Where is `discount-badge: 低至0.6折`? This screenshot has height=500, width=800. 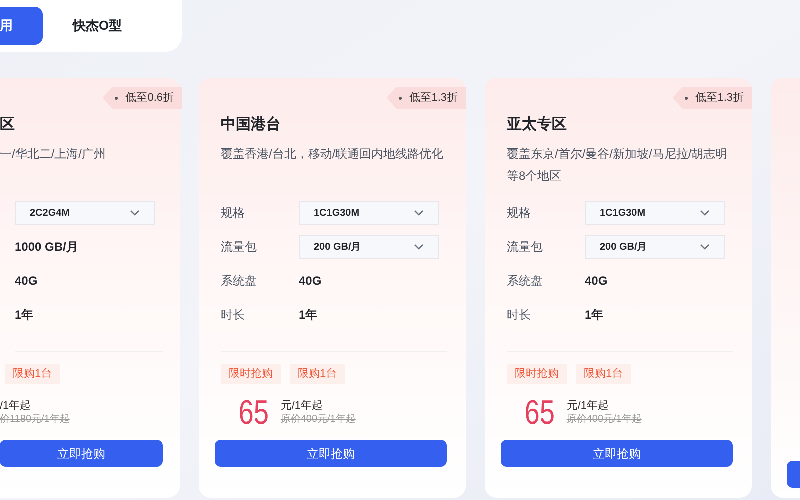
discount-badge: 低至0.6折 is located at coordinates (142, 98).